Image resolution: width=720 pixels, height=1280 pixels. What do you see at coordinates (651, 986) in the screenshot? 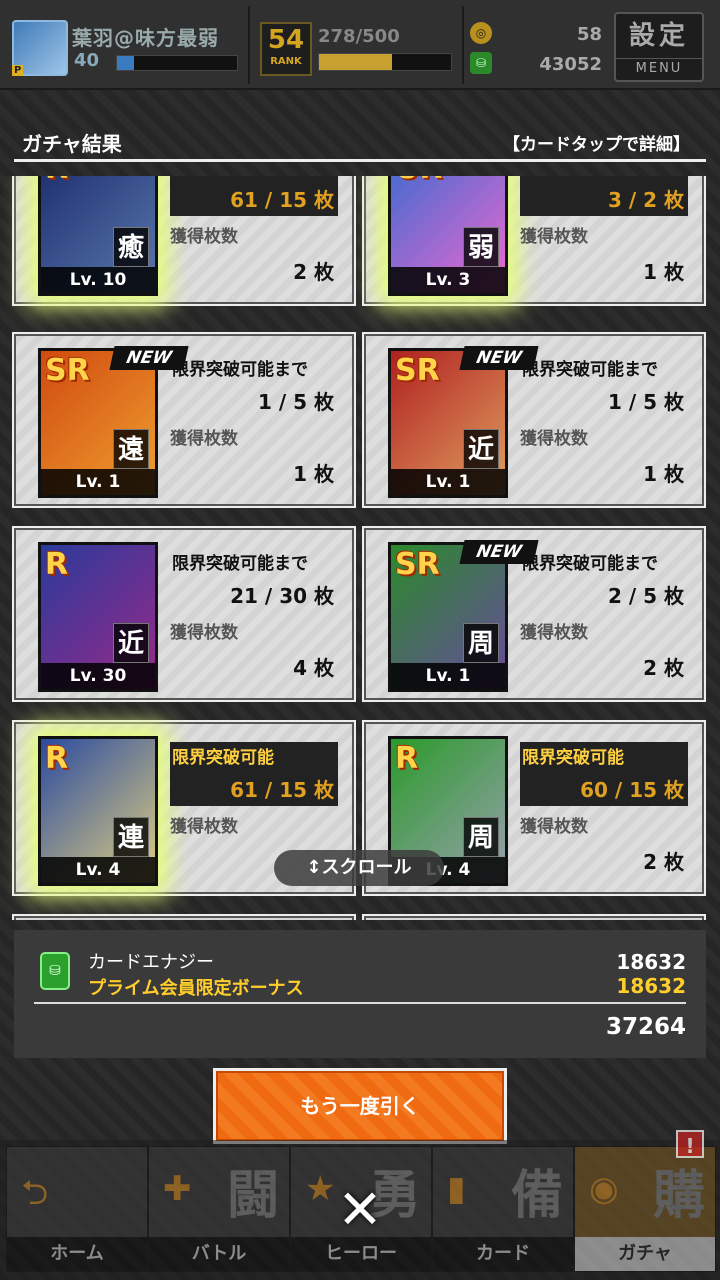
I see `energy-bonus-value: 18632` at bounding box center [651, 986].